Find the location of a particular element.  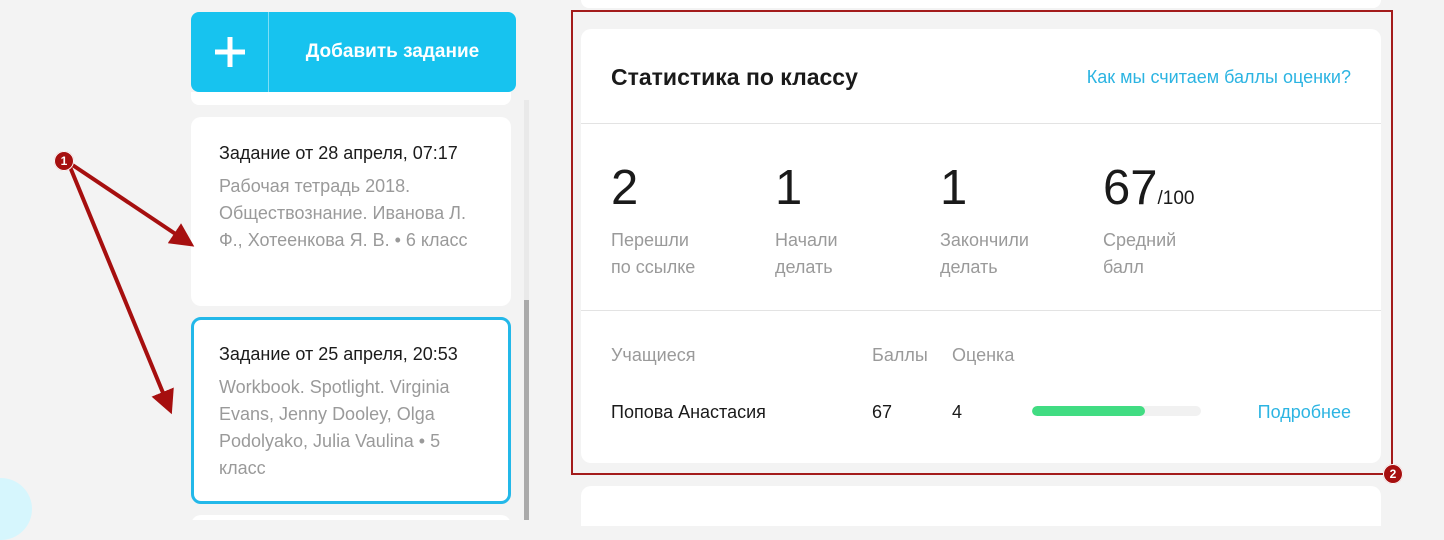

annotation-arrows is located at coordinates (130, 287).